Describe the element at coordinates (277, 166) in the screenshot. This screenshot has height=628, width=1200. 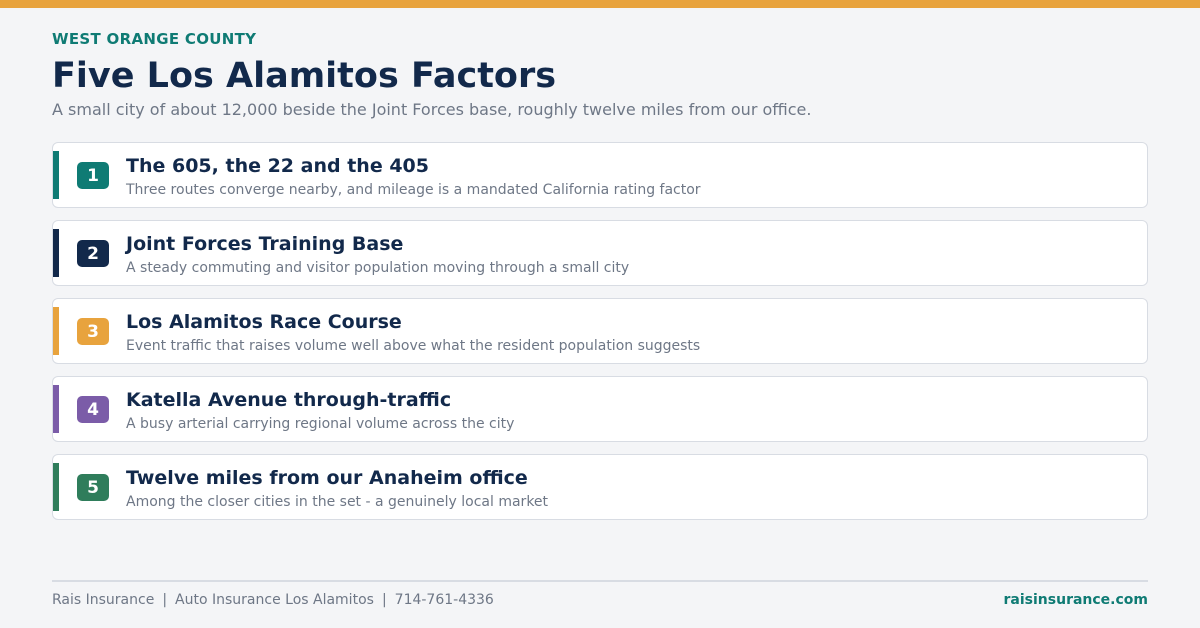
I see `factor-title: The 605, the 22 and the 405` at that location.